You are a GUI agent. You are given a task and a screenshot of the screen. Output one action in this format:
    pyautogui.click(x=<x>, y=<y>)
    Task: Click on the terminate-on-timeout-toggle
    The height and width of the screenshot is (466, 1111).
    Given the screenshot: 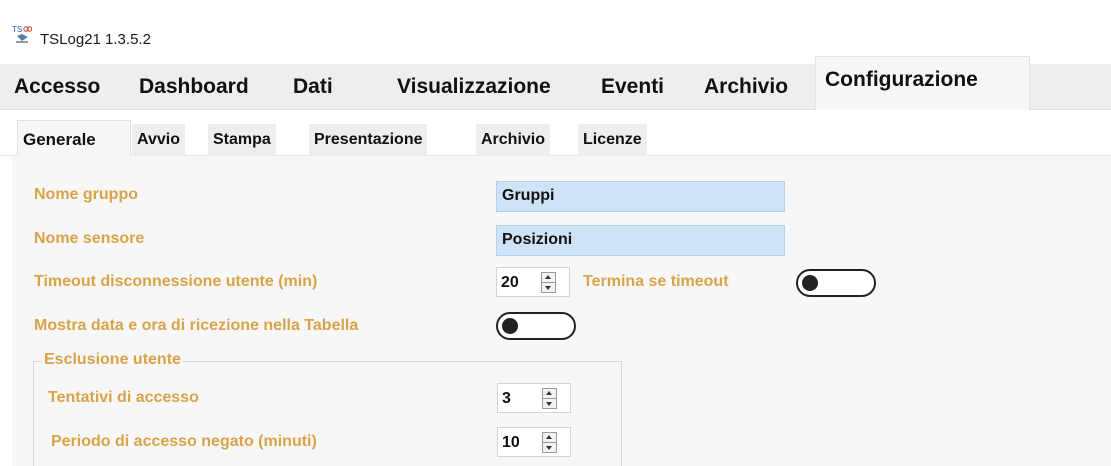 What is the action you would take?
    pyautogui.click(x=836, y=283)
    